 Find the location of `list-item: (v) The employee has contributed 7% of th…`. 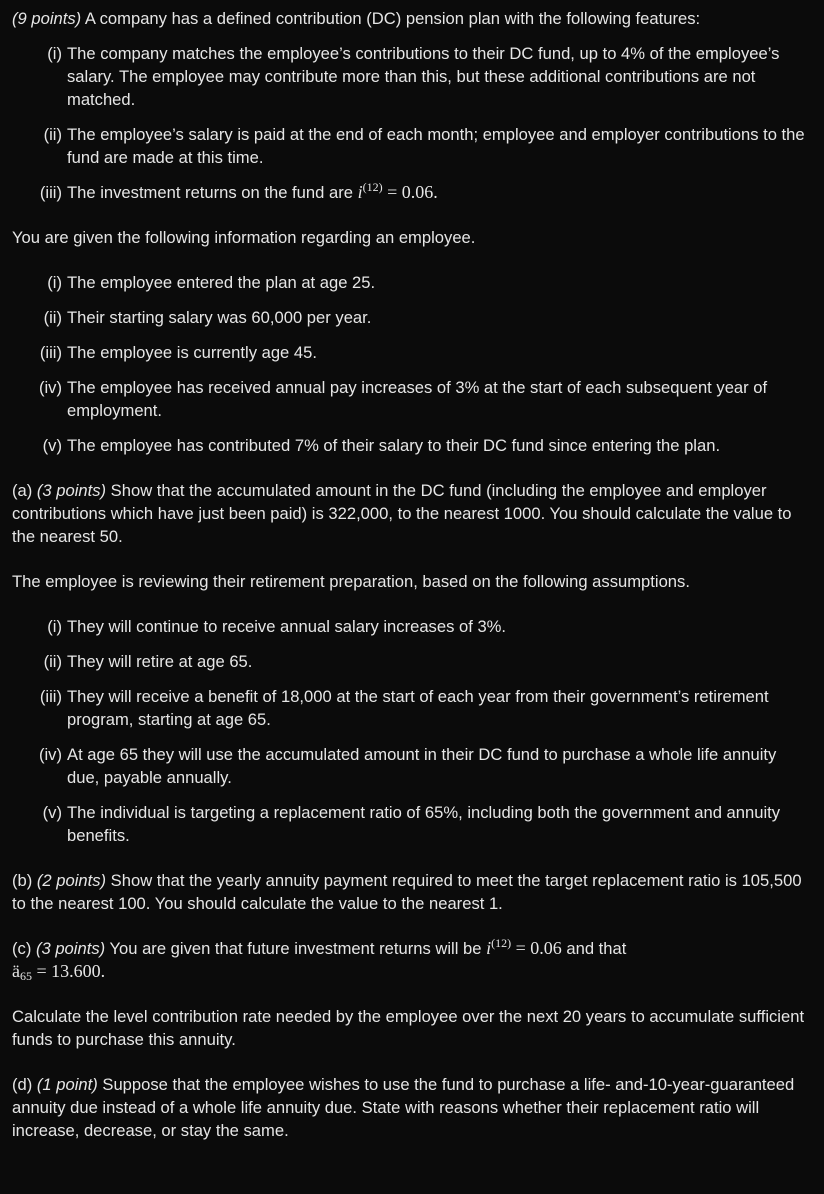

list-item: (v) The employee has contributed 7% of th… is located at coordinates (412, 445).